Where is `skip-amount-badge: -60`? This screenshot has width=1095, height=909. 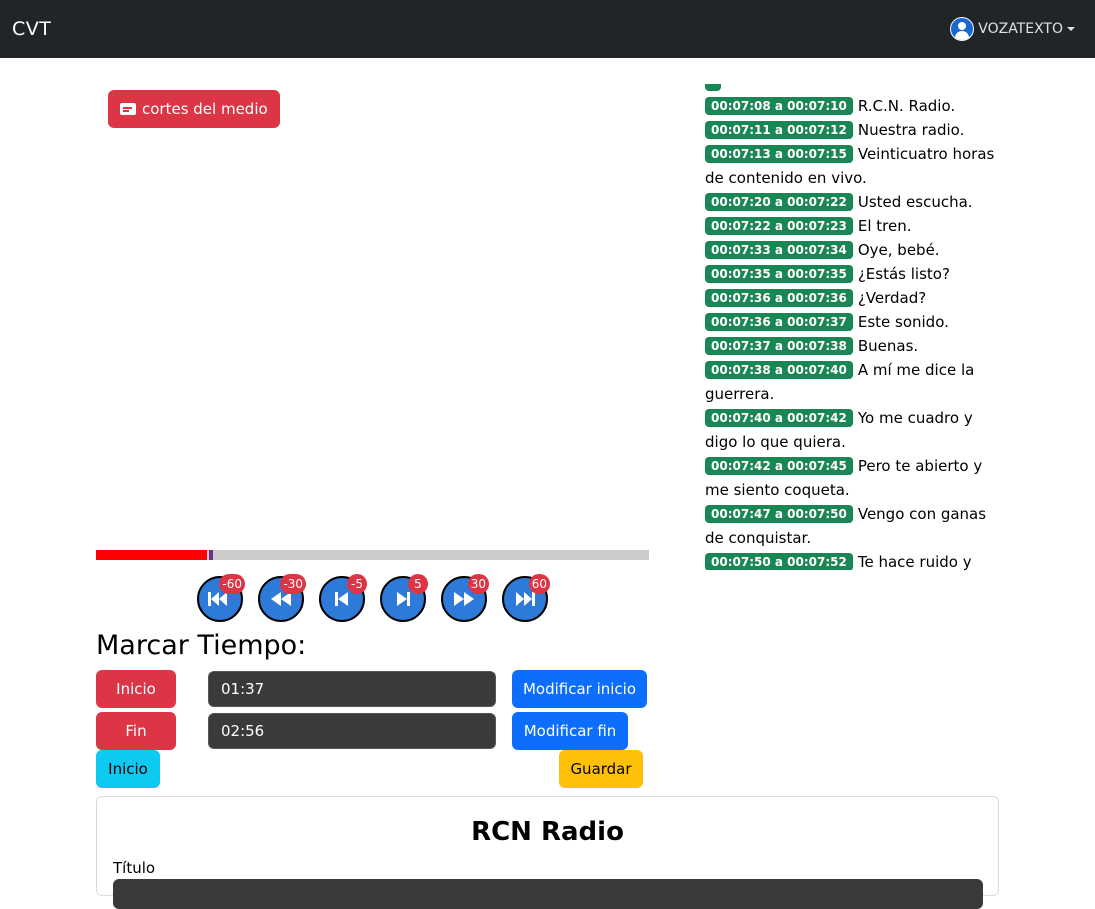
skip-amount-badge: -60 is located at coordinates (232, 584).